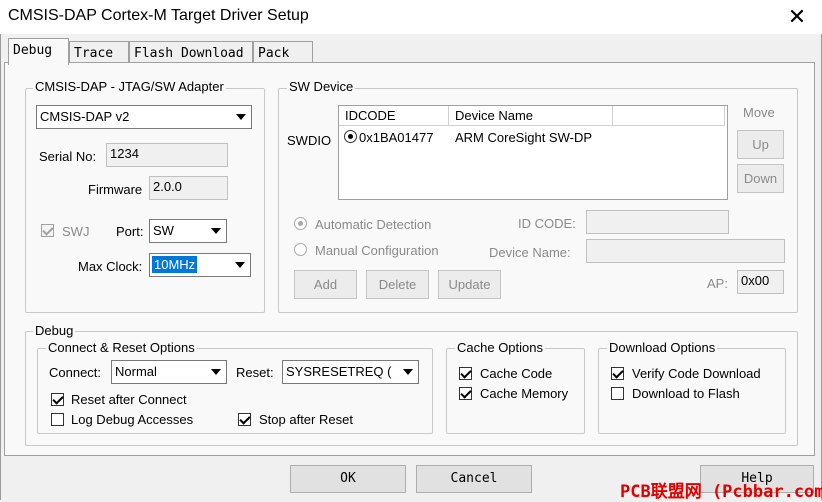  What do you see at coordinates (129, 86) in the screenshot?
I see `adapter-group-label: CMSIS-DAP - JTAG/SW Adapter` at bounding box center [129, 86].